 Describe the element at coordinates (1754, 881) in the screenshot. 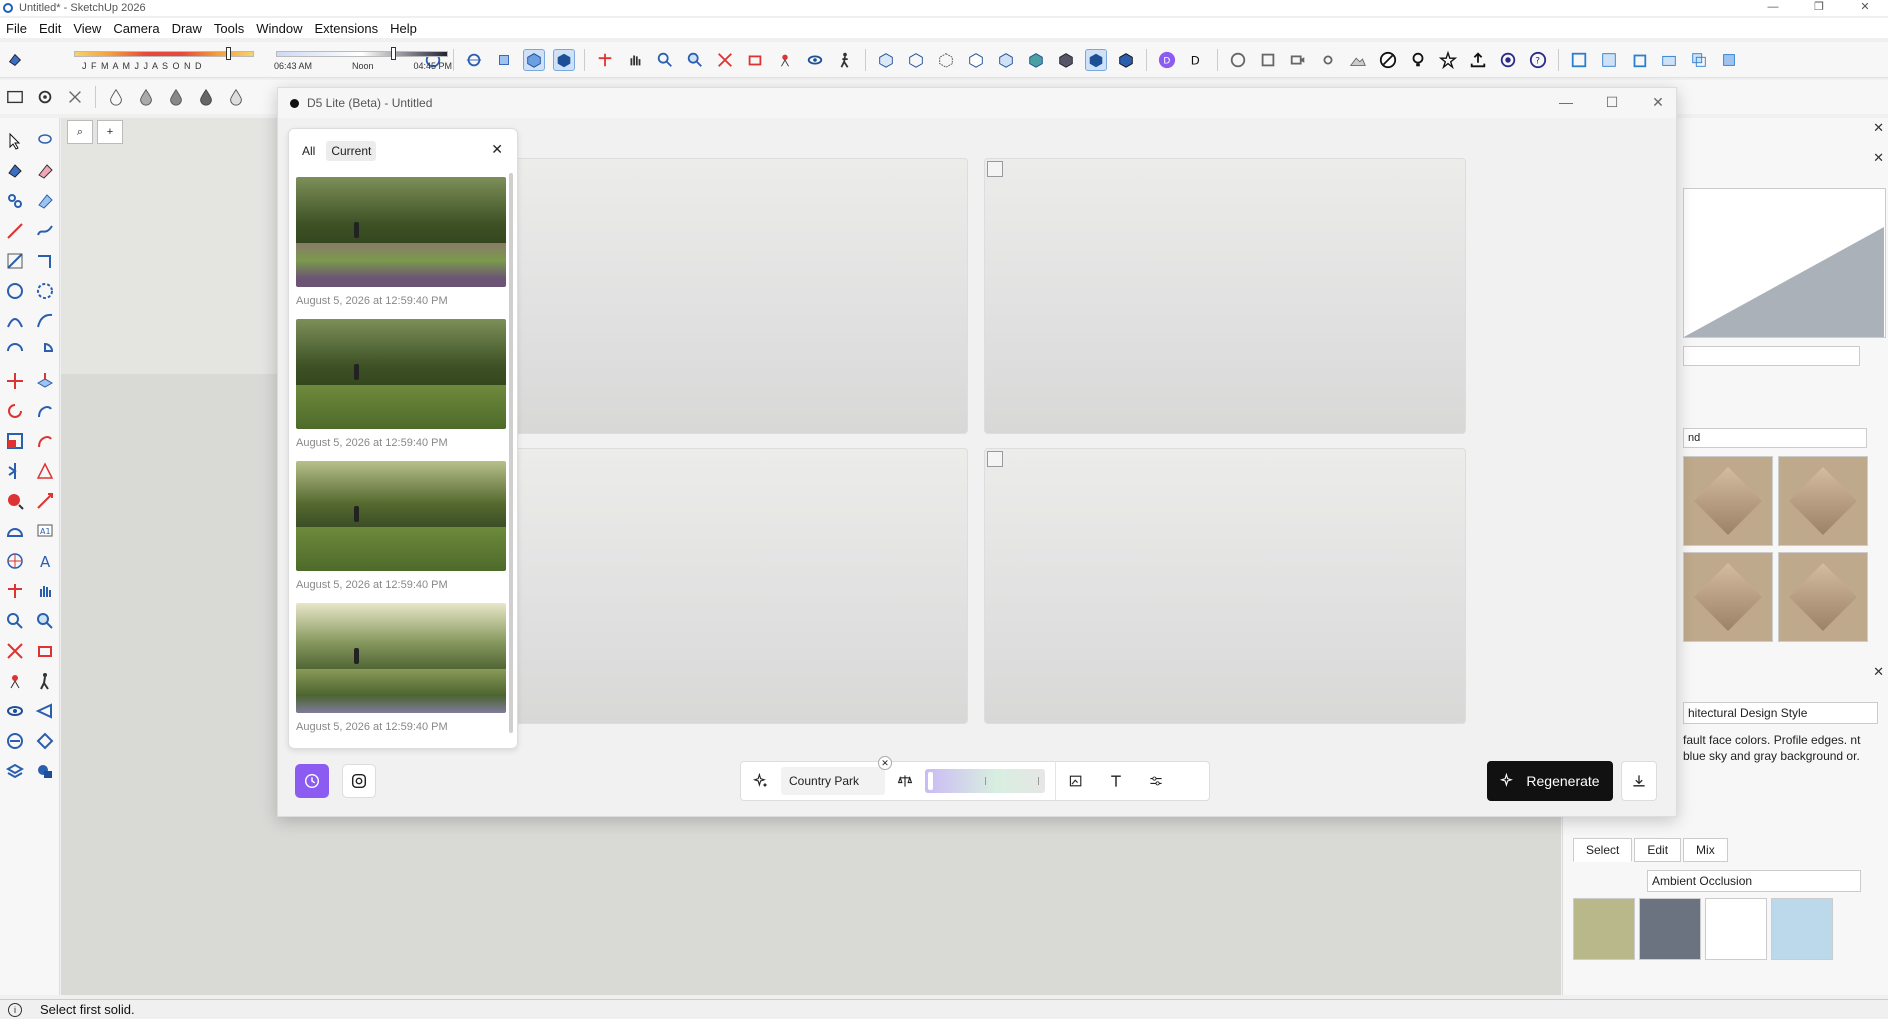

I see `style-collection-dropdown: Ambient Occlusion` at that location.